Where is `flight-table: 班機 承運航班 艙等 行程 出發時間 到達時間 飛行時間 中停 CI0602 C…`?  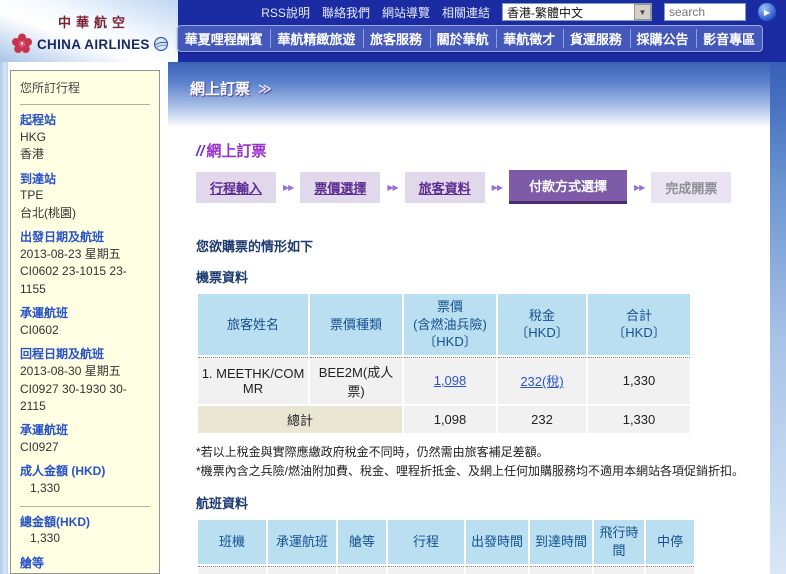 flight-table: 班機 承運航班 艙等 行程 出發時間 到達時間 飛行時間 中停 CI0602 C… is located at coordinates (446, 546).